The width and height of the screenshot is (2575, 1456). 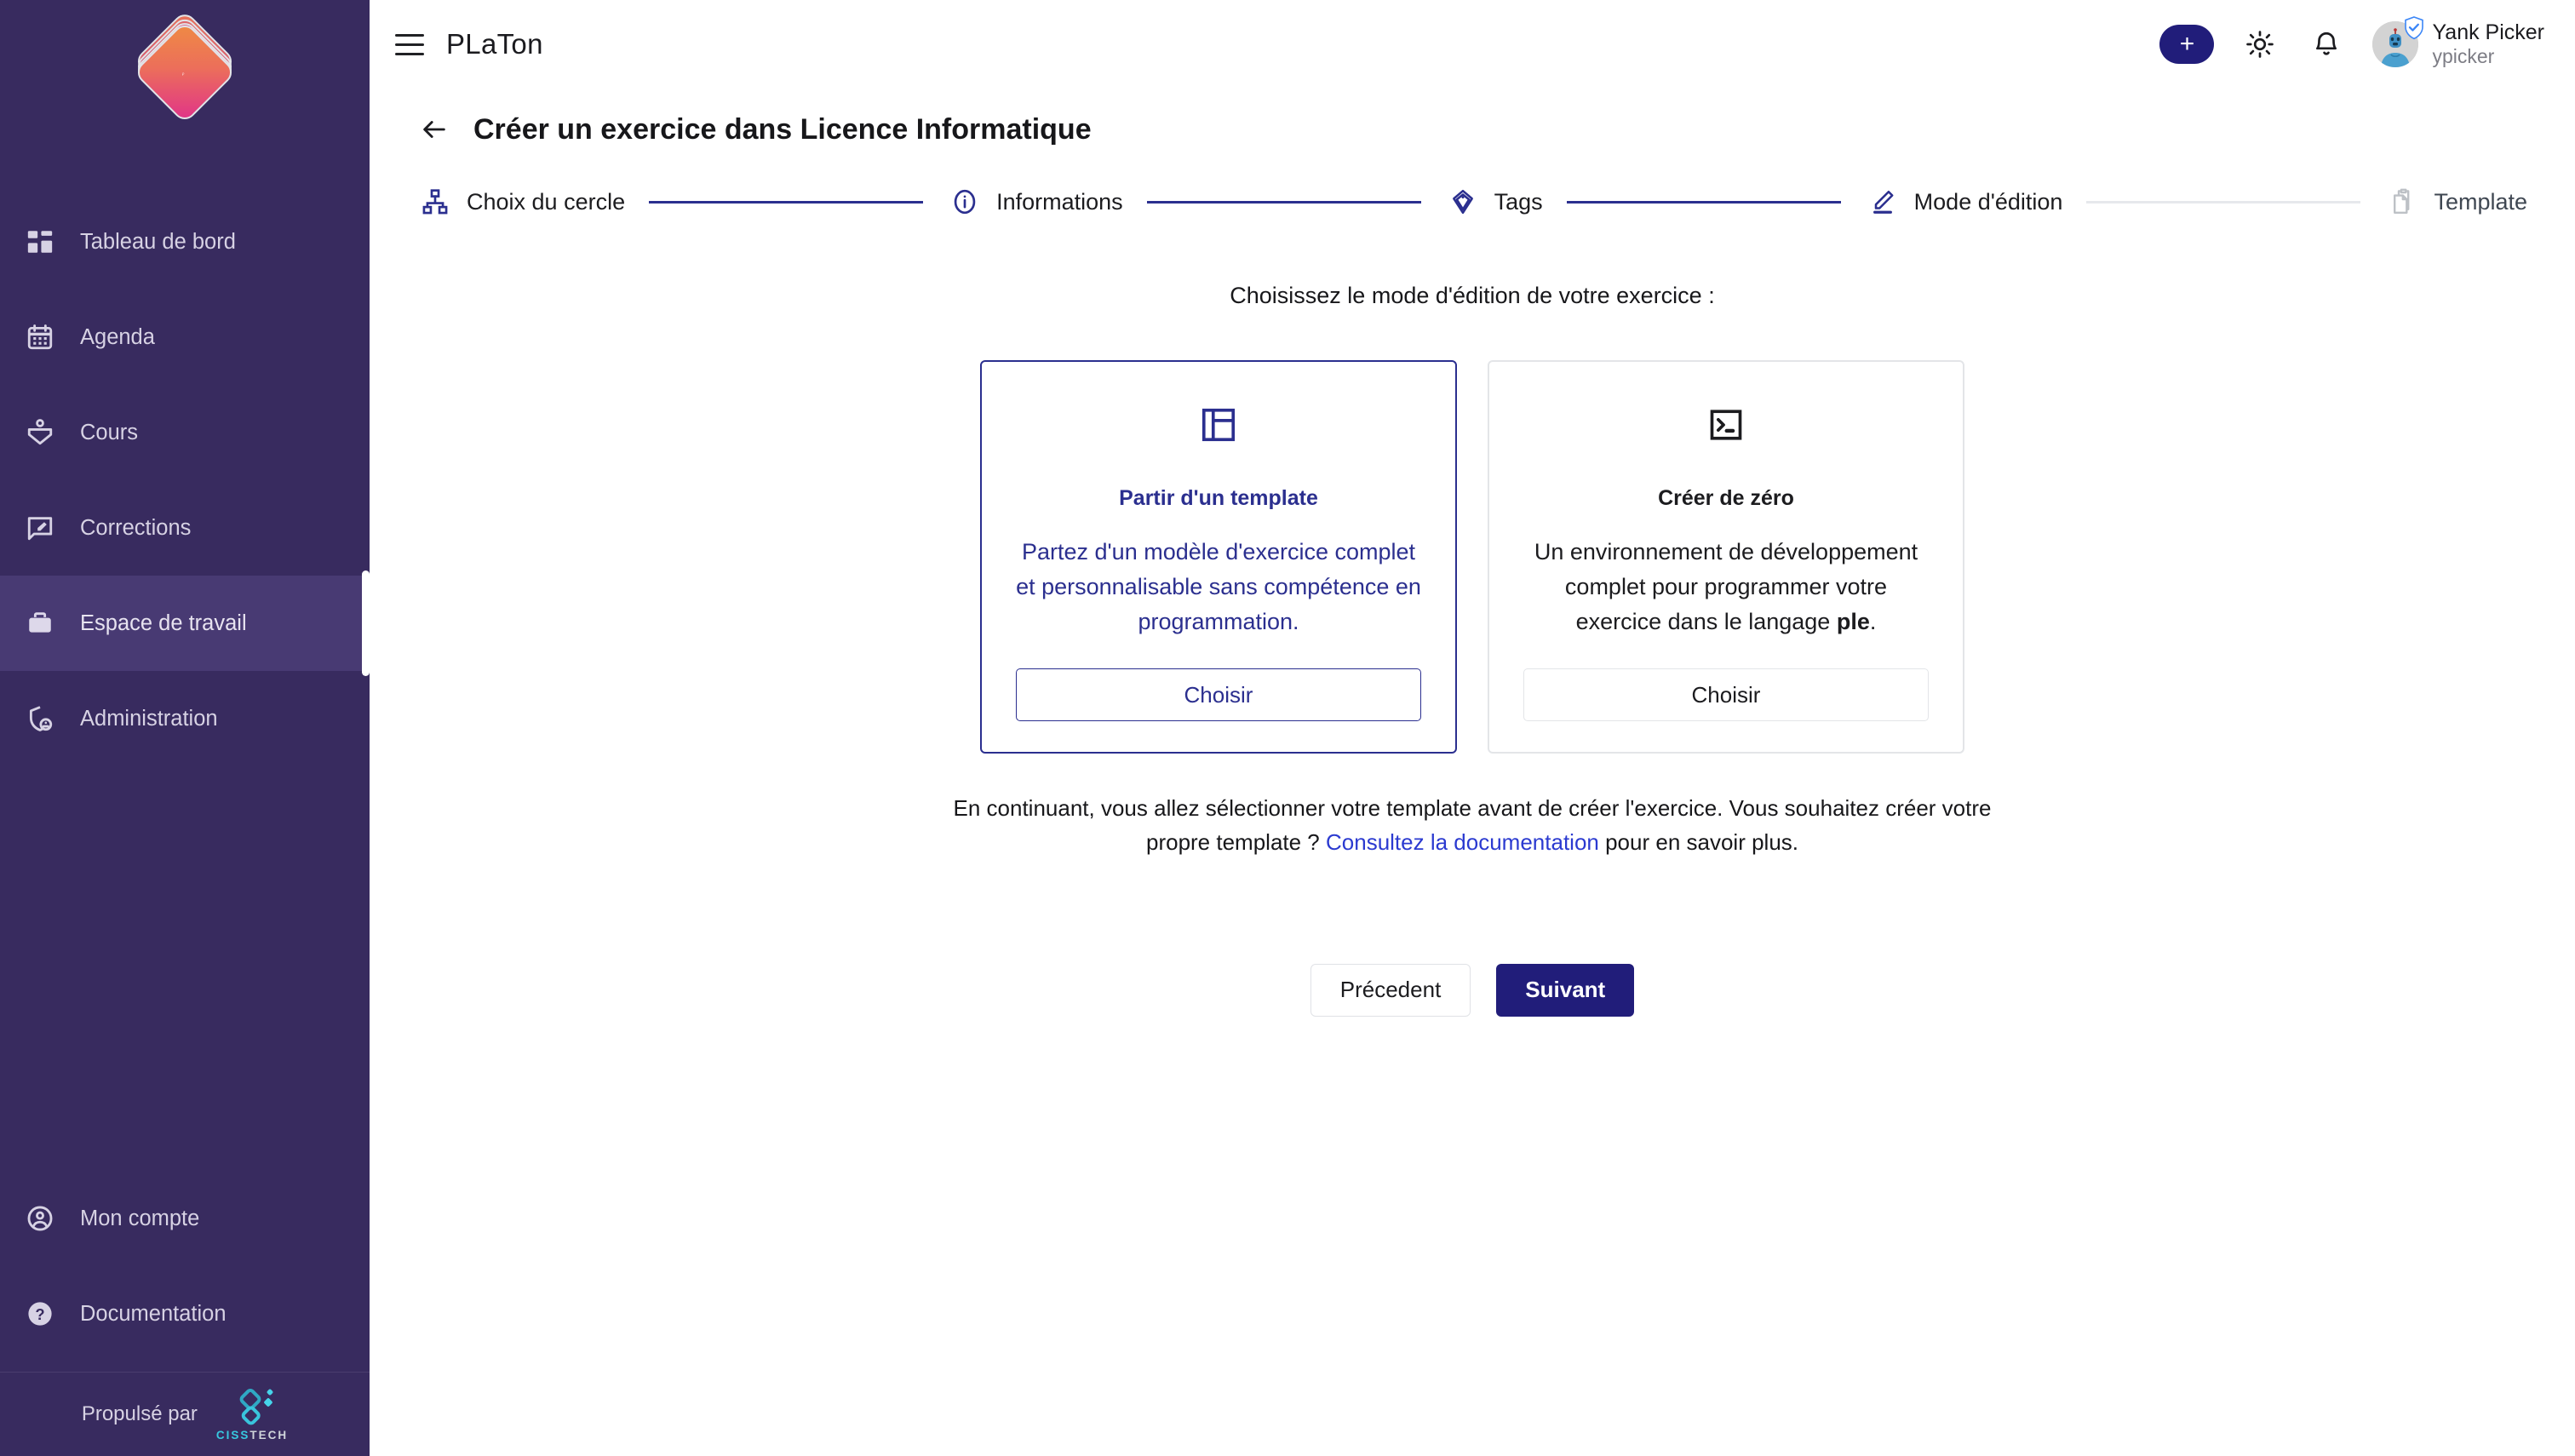 What do you see at coordinates (139, 1414) in the screenshot?
I see `powered-by-label: Propulsé par` at bounding box center [139, 1414].